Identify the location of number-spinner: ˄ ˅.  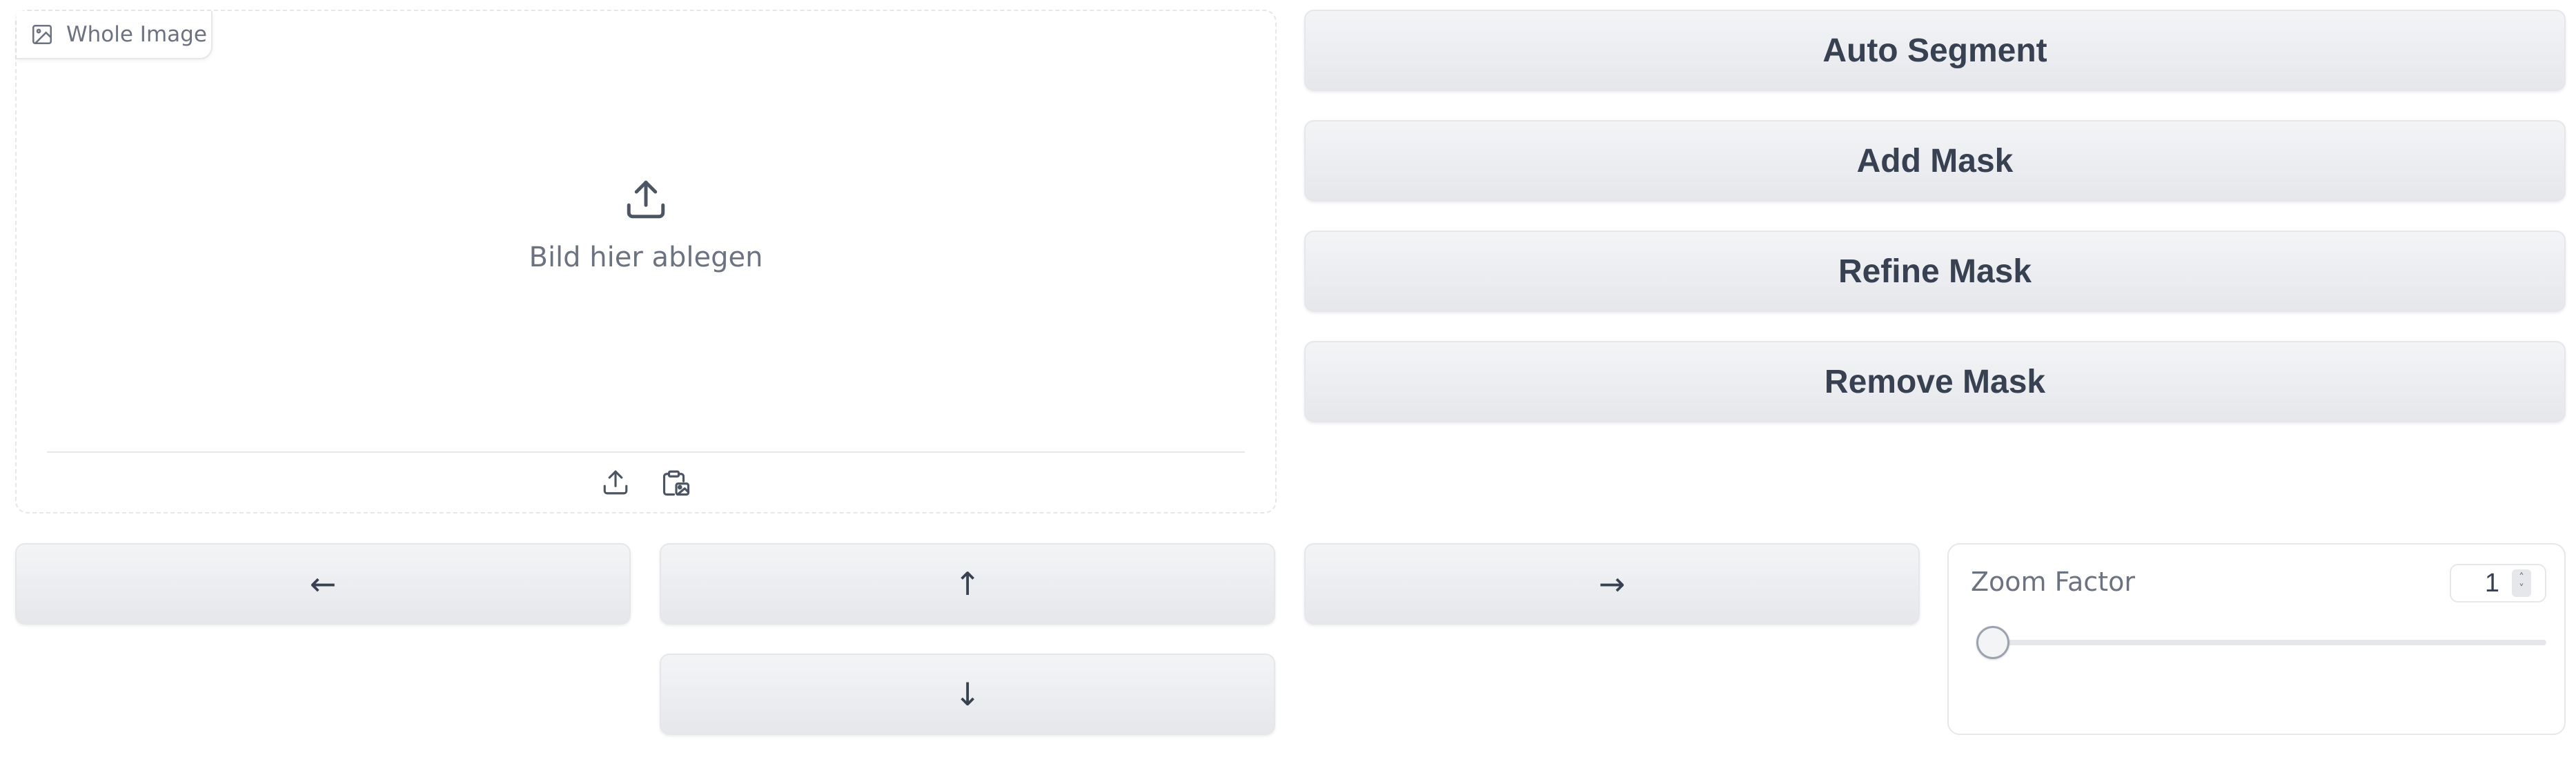
(2521, 583).